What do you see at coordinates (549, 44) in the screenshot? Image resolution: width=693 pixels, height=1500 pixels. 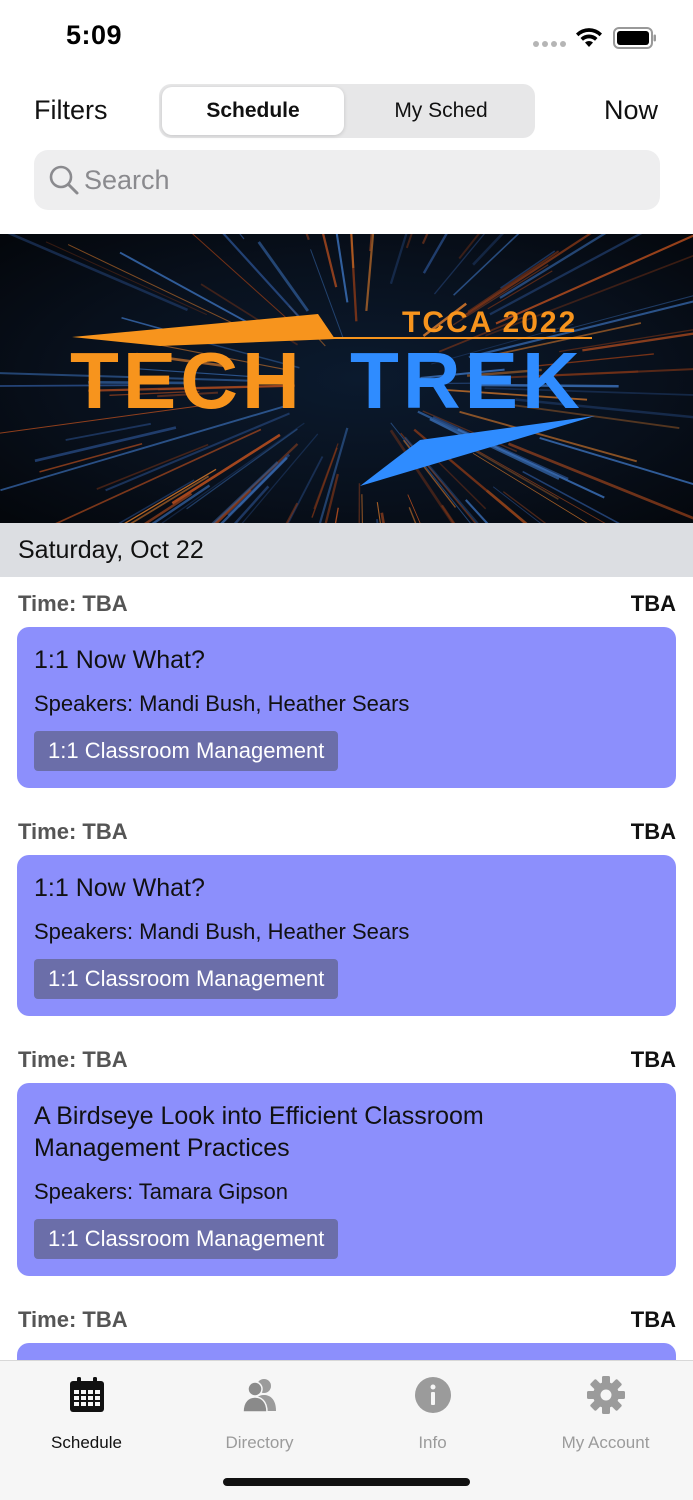 I see `cellular-signal-icon` at bounding box center [549, 44].